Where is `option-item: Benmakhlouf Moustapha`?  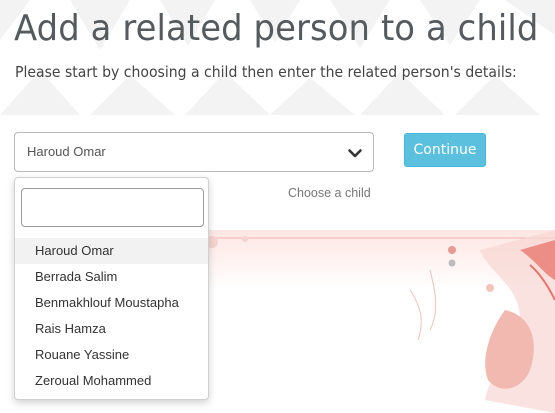
option-item: Benmakhlouf Moustapha is located at coordinates (111, 303).